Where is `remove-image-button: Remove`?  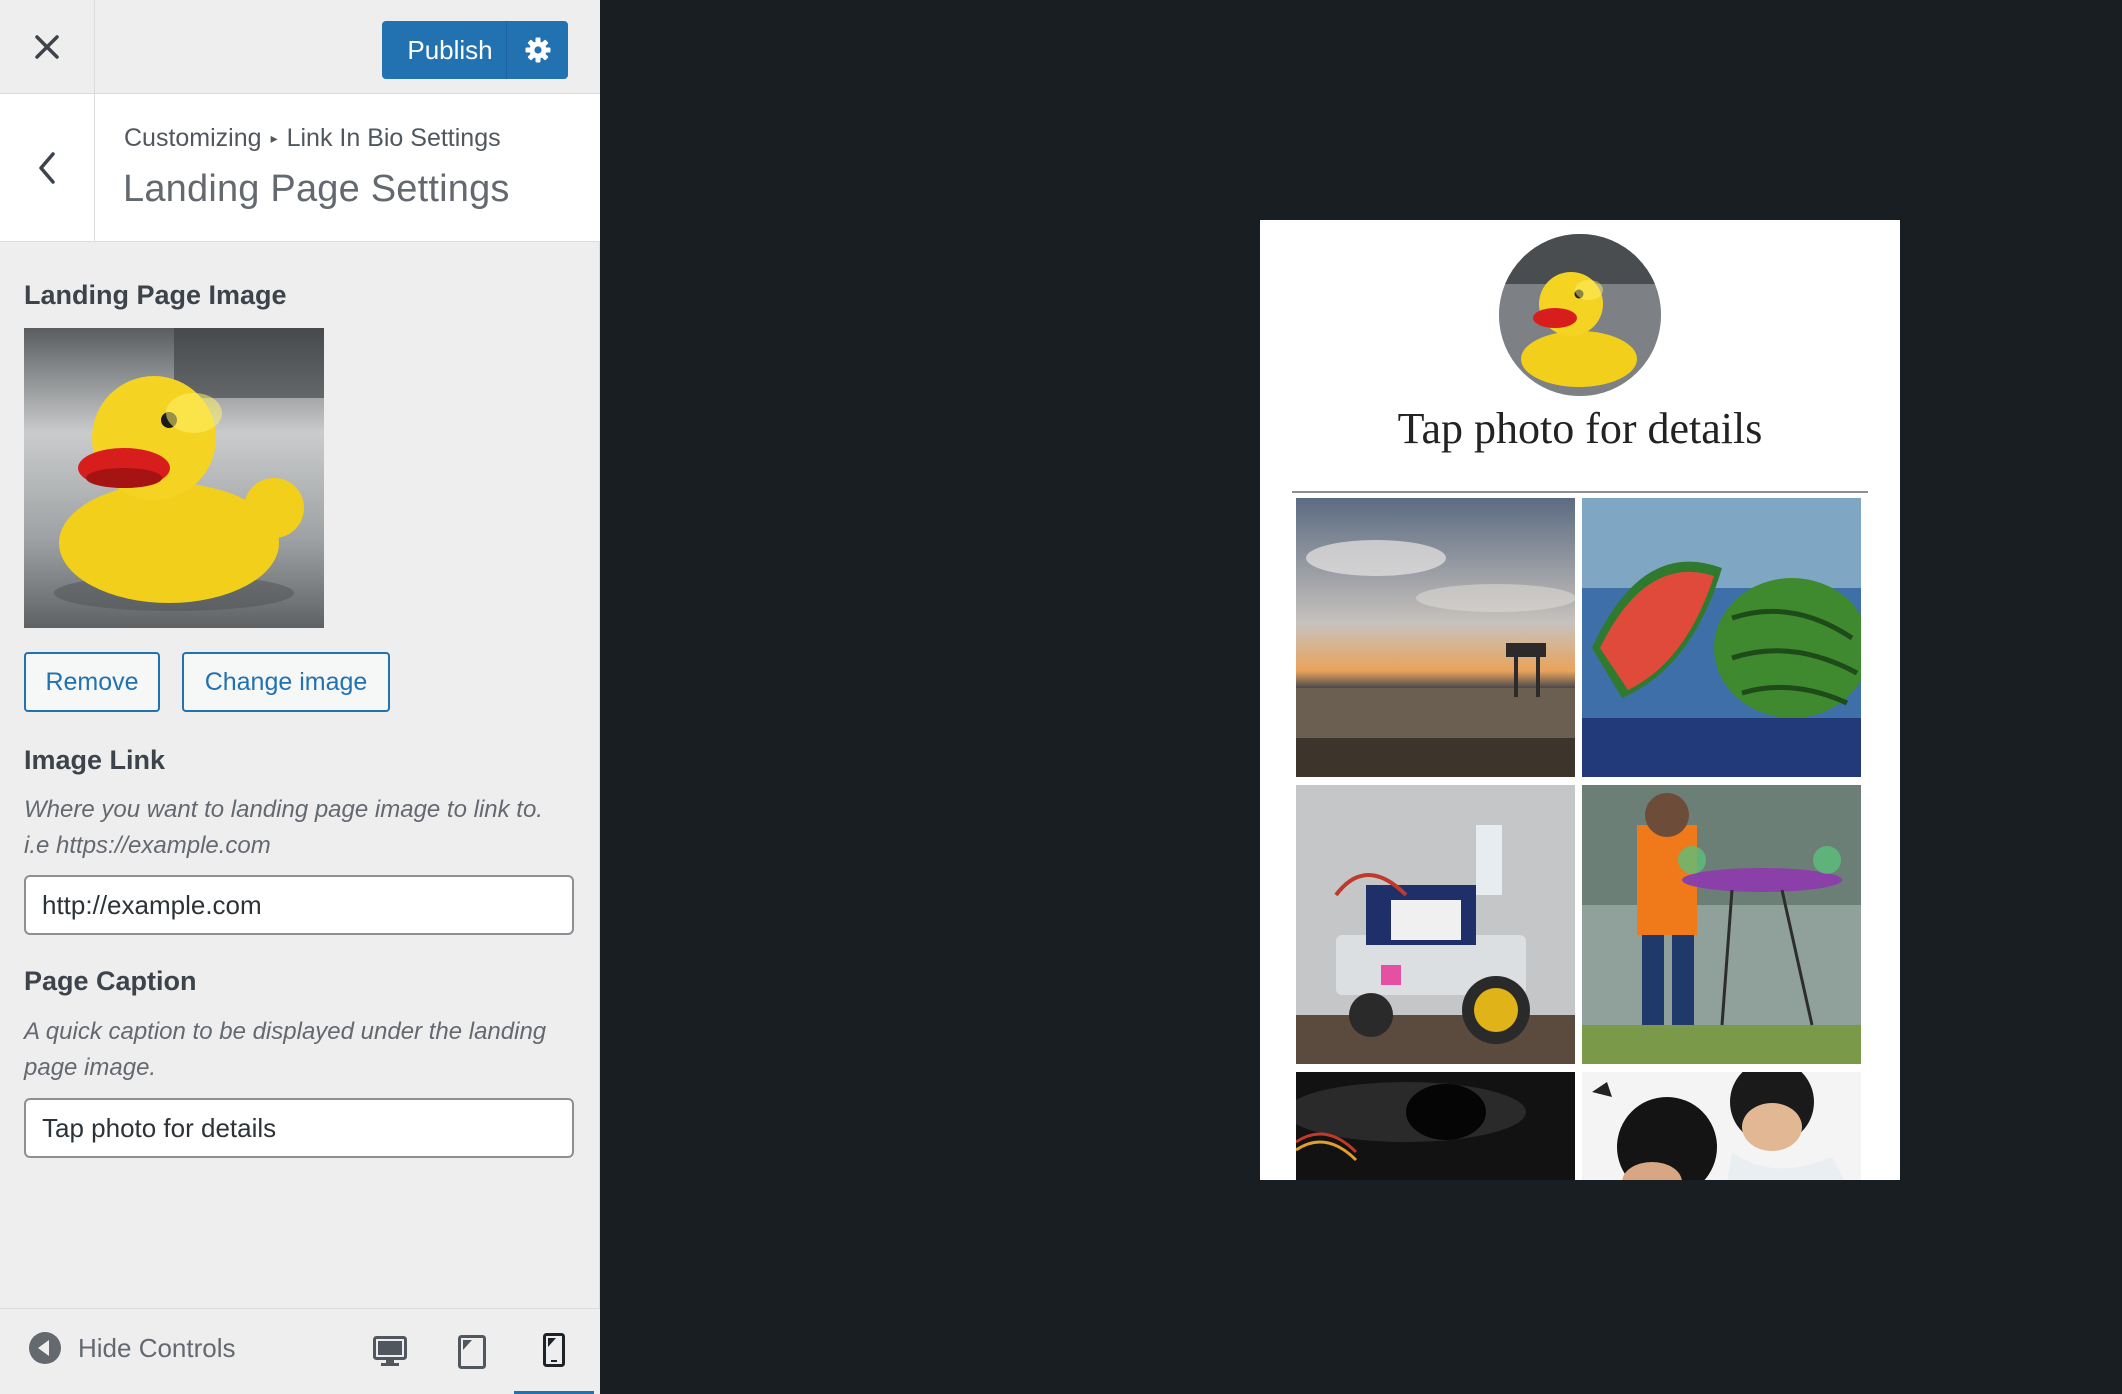
remove-image-button: Remove is located at coordinates (92, 682).